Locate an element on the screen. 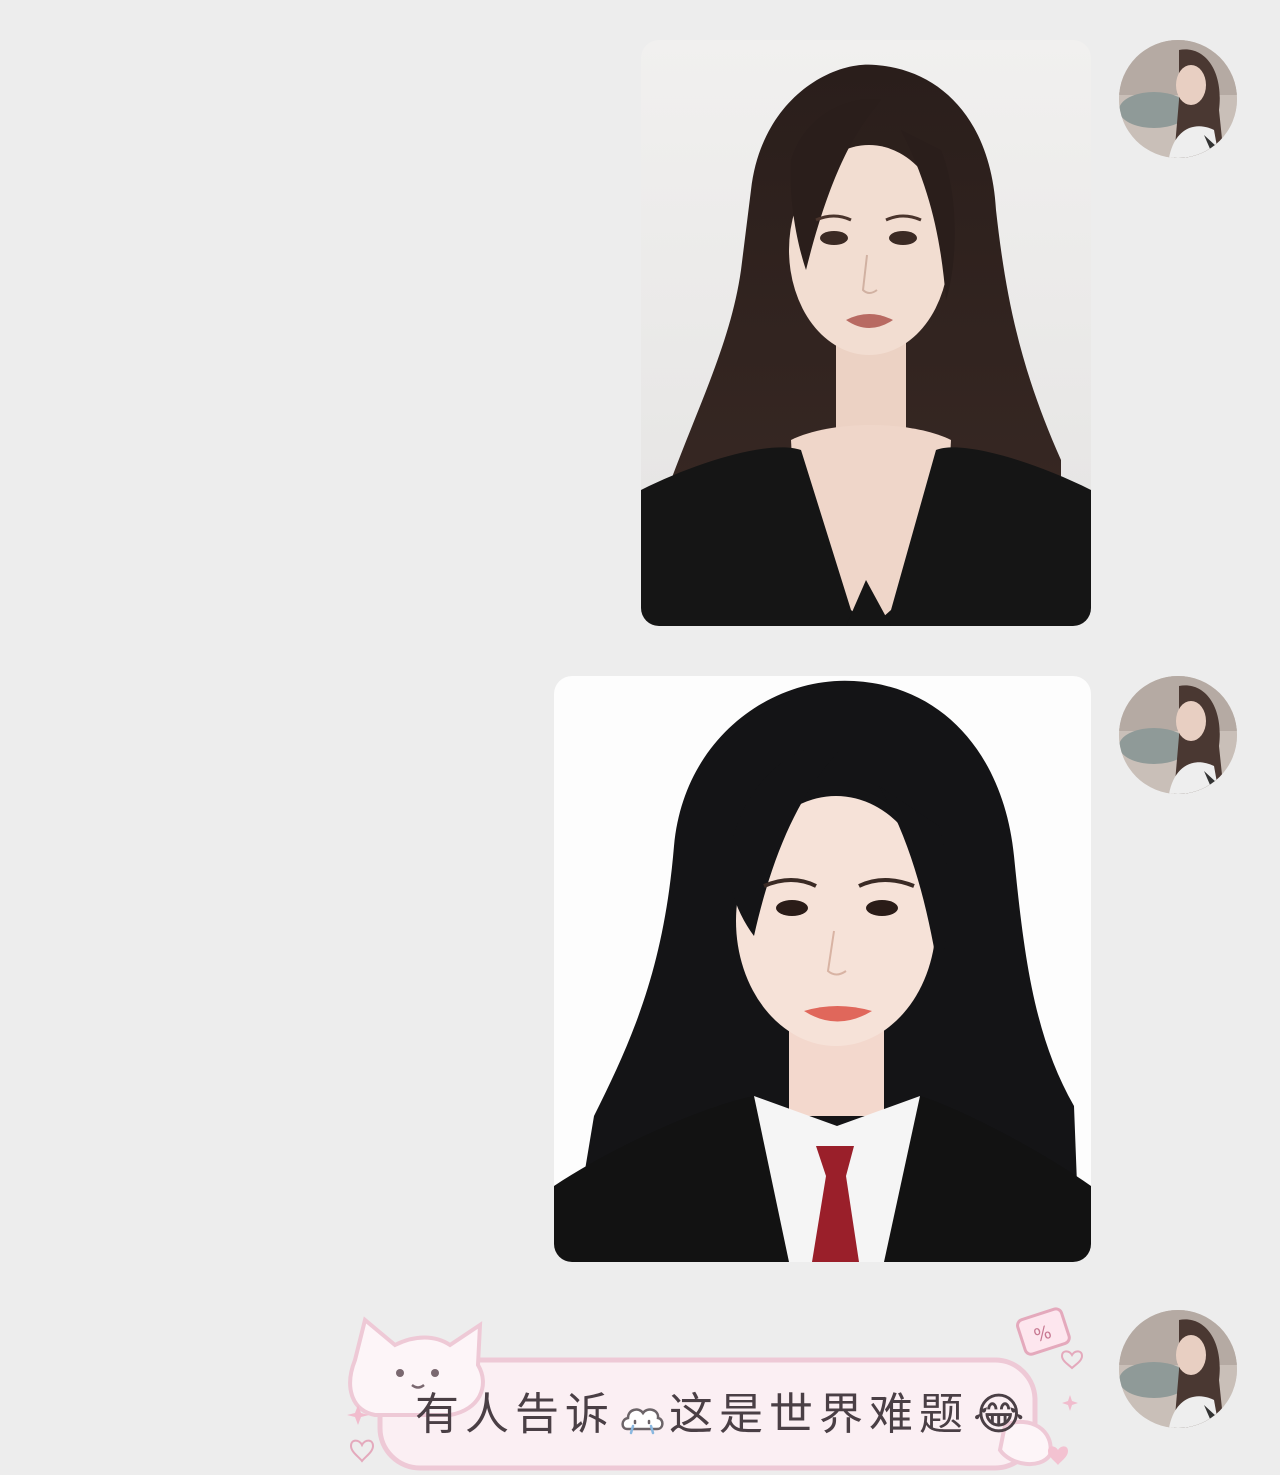 This screenshot has width=1280, height=1475. crying-cloud-icon is located at coordinates (642, 1415).